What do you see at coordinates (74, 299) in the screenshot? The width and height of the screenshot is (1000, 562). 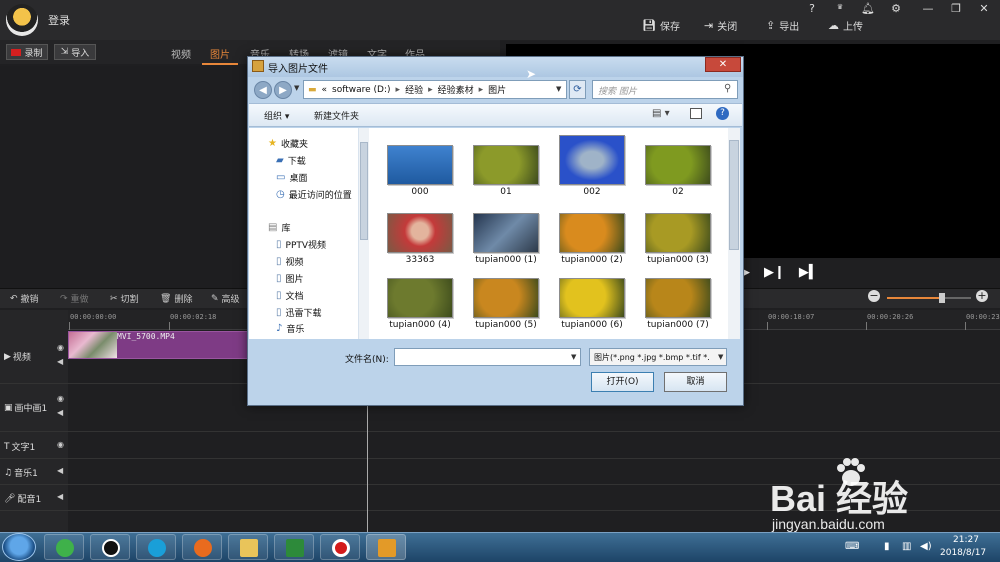 I see `redo-button: ↷ 重做` at bounding box center [74, 299].